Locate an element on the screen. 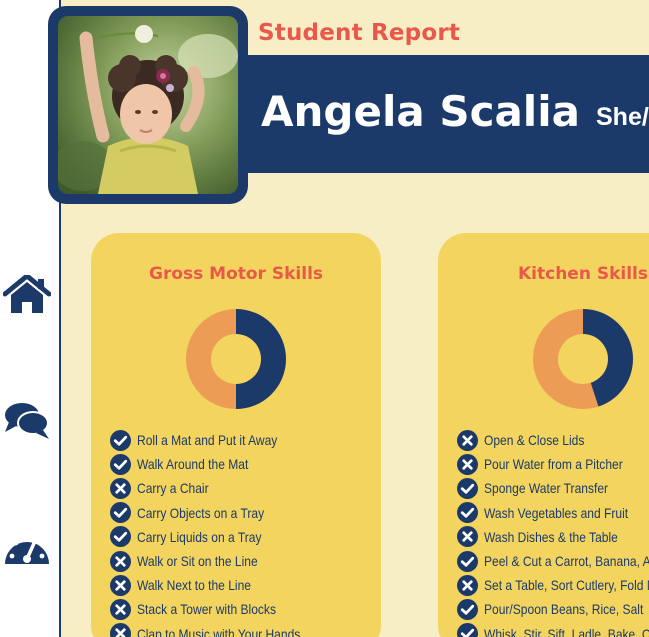 The height and width of the screenshot is (637, 649). student-photo is located at coordinates (148, 105).